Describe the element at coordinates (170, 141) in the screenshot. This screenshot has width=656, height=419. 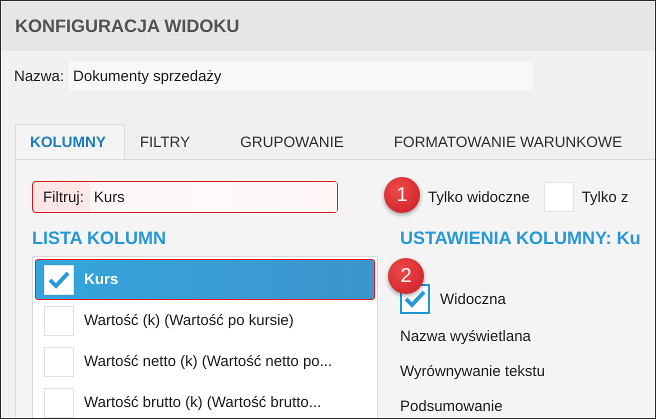
I see `tab: FILTRY` at that location.